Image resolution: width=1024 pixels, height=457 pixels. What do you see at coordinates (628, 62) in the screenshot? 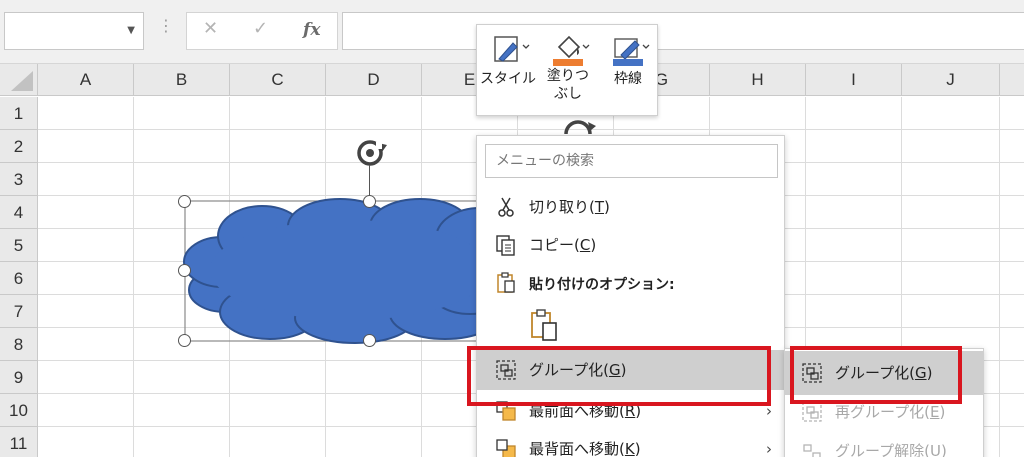
I see `outline-color-swatch` at bounding box center [628, 62].